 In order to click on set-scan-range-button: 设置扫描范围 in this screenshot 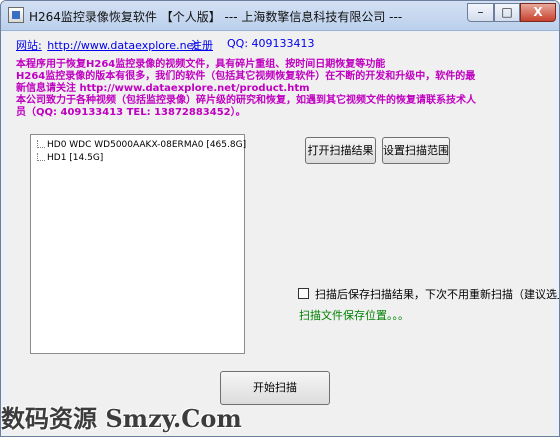, I will do `click(416, 150)`.